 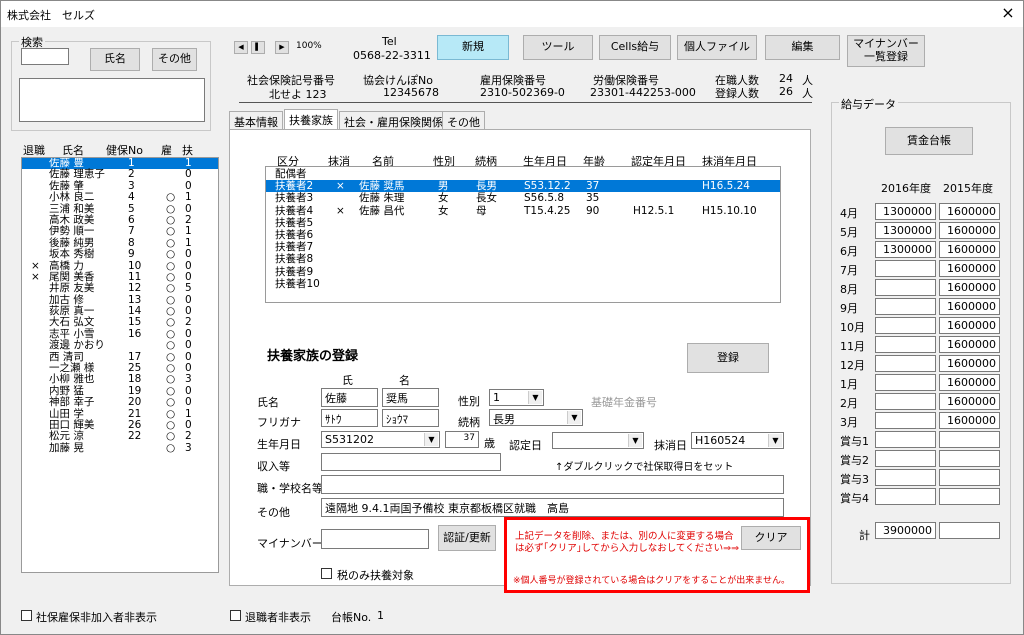 What do you see at coordinates (726, 186) in the screenshot?
I see `dependent-delday: H16.5.24` at bounding box center [726, 186].